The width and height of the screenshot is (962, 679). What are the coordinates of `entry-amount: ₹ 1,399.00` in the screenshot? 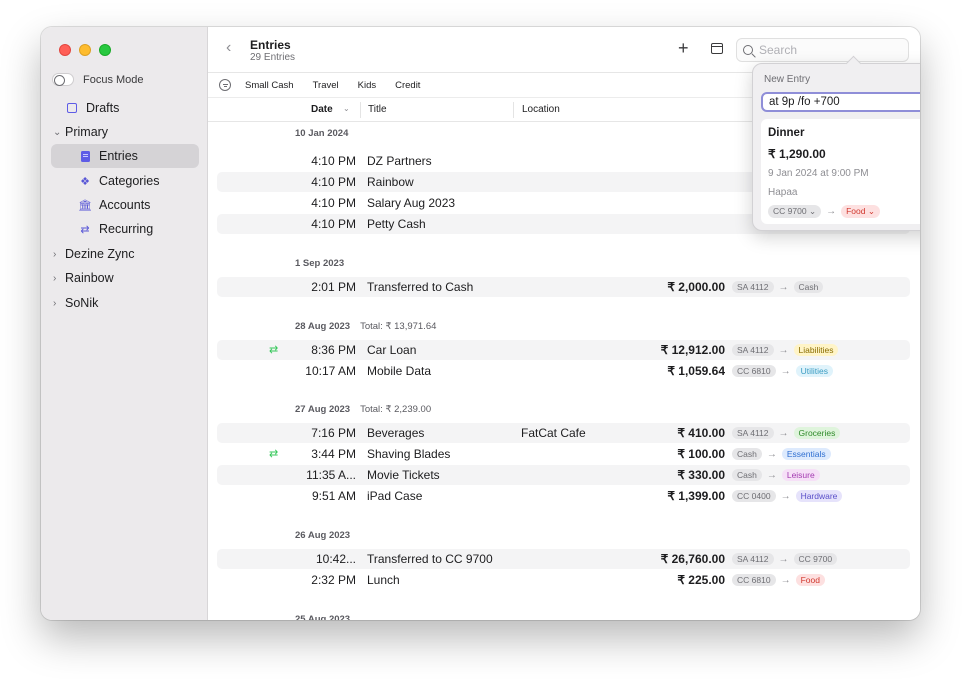 It's located at (696, 496).